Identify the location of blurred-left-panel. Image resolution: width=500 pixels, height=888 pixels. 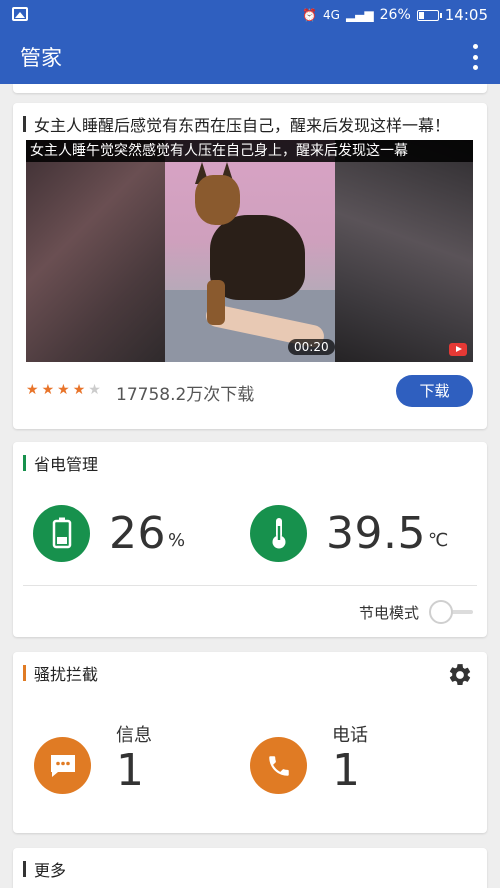
(95, 251).